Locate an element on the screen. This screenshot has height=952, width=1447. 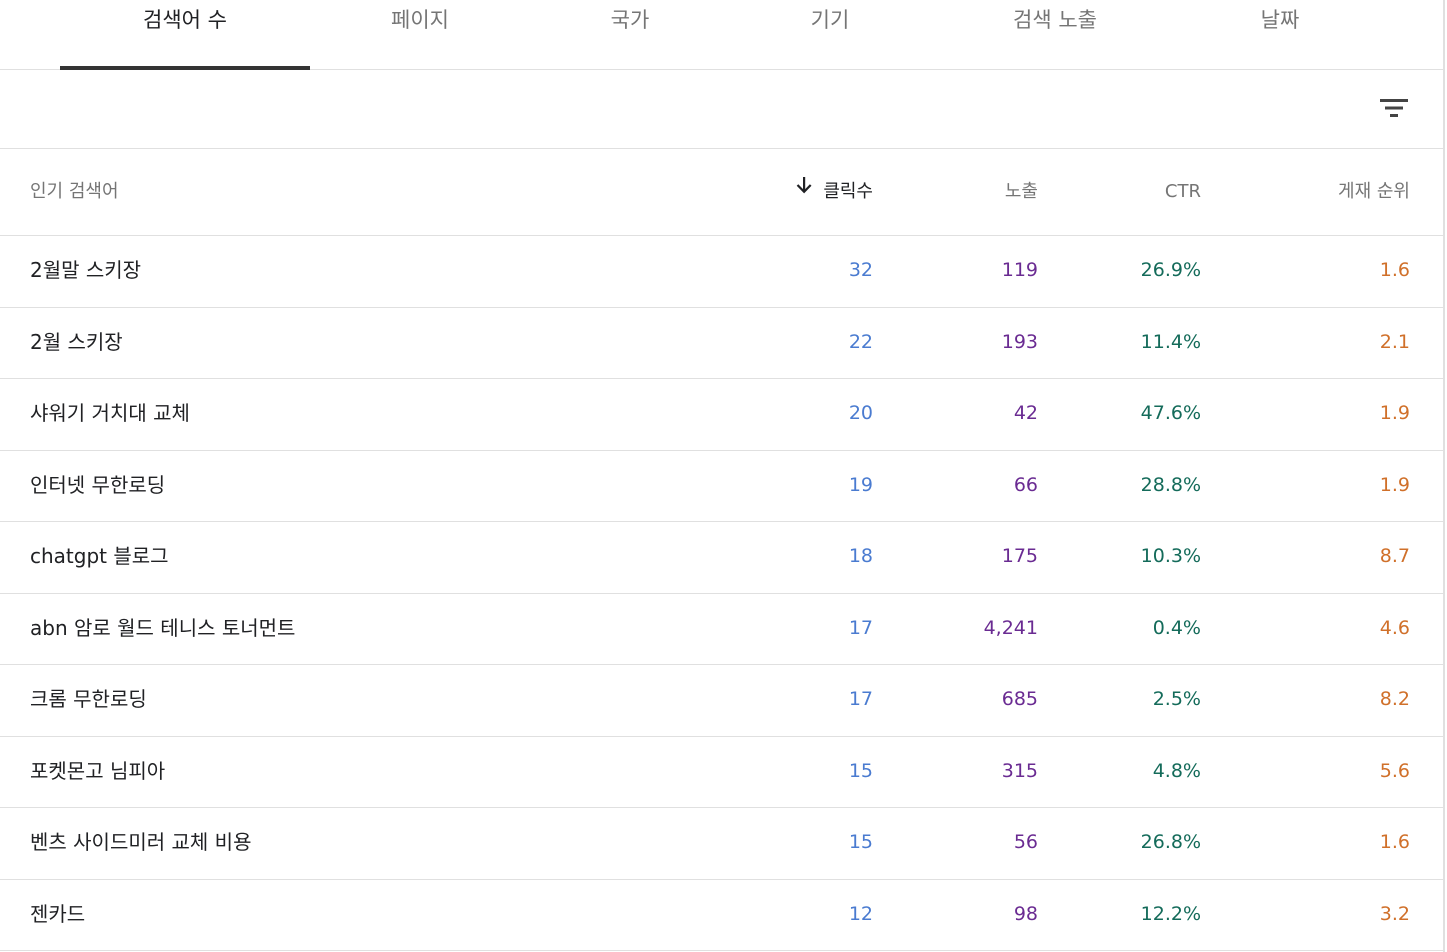
impressions-cell: 42 is located at coordinates (1025, 413).